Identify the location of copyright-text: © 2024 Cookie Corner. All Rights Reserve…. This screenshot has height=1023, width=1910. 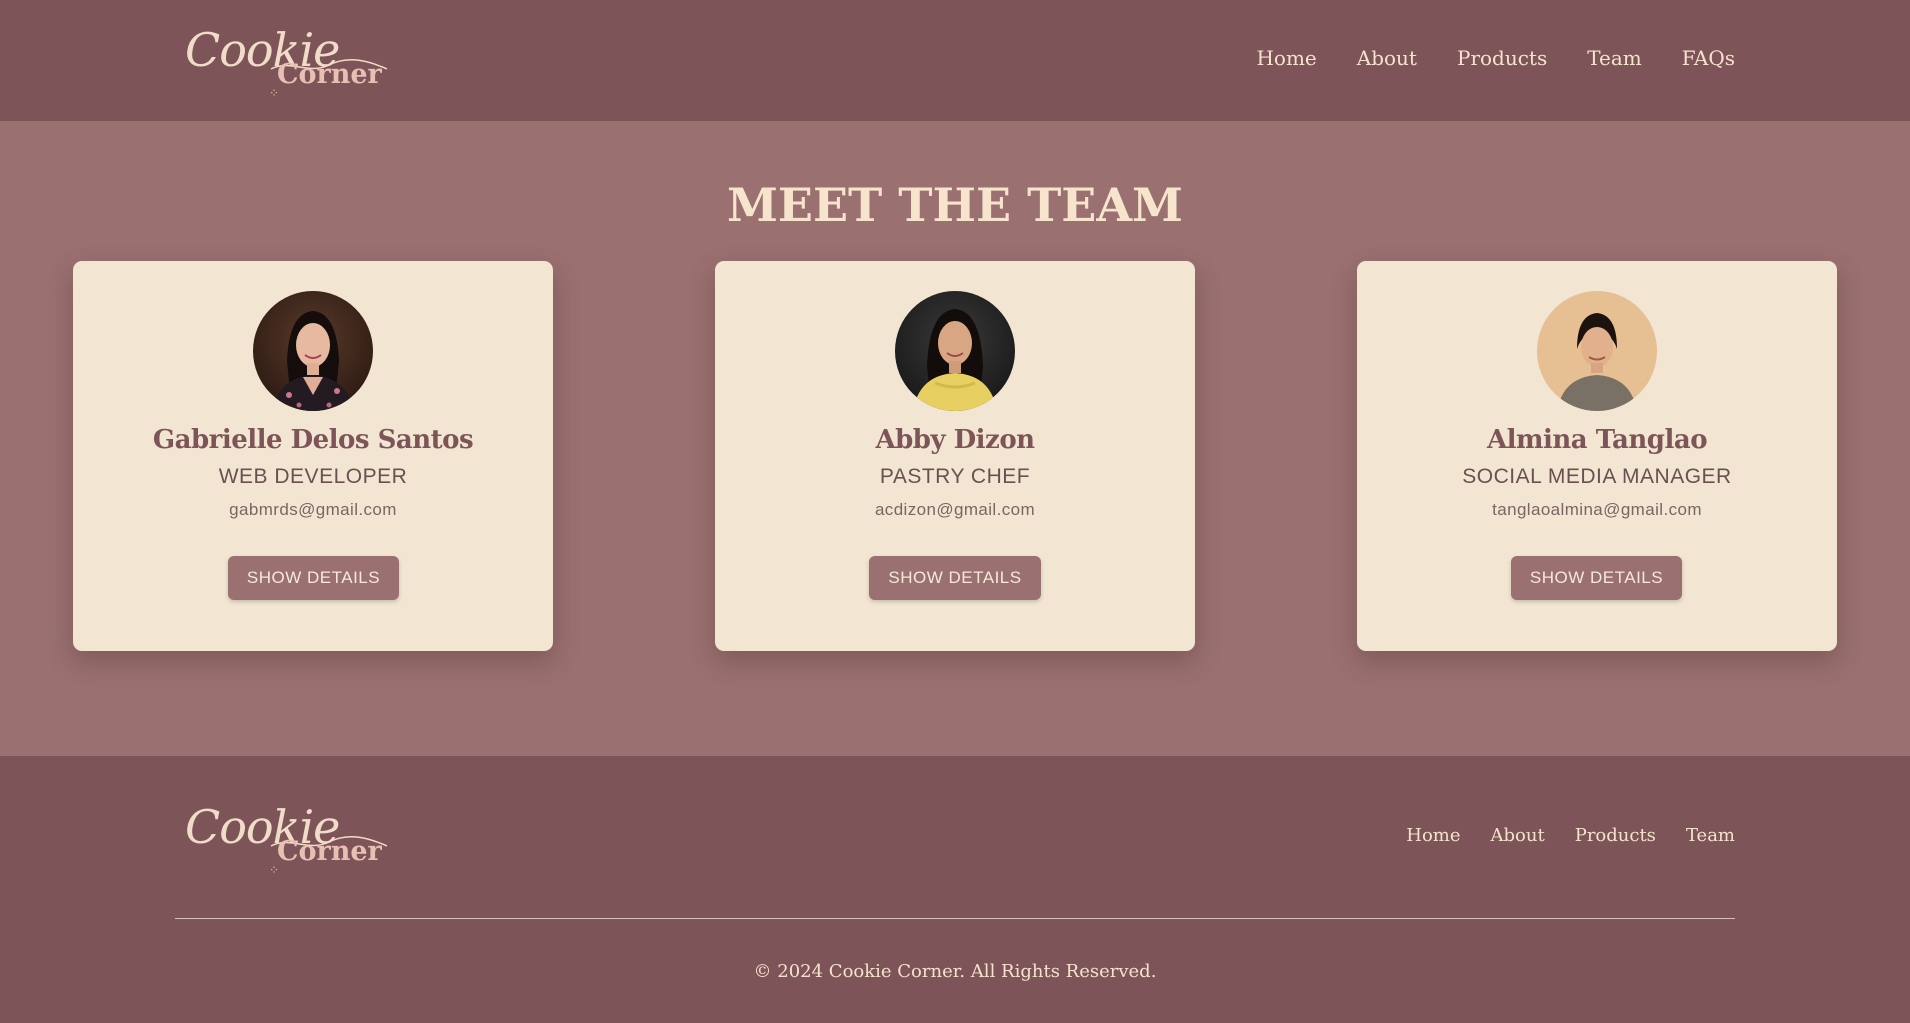
(955, 971).